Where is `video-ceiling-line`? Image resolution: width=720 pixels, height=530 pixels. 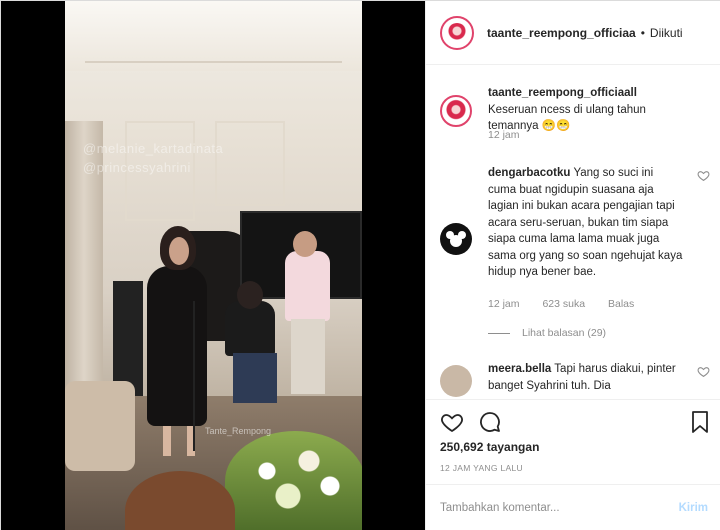 video-ceiling-line is located at coordinates (213, 62).